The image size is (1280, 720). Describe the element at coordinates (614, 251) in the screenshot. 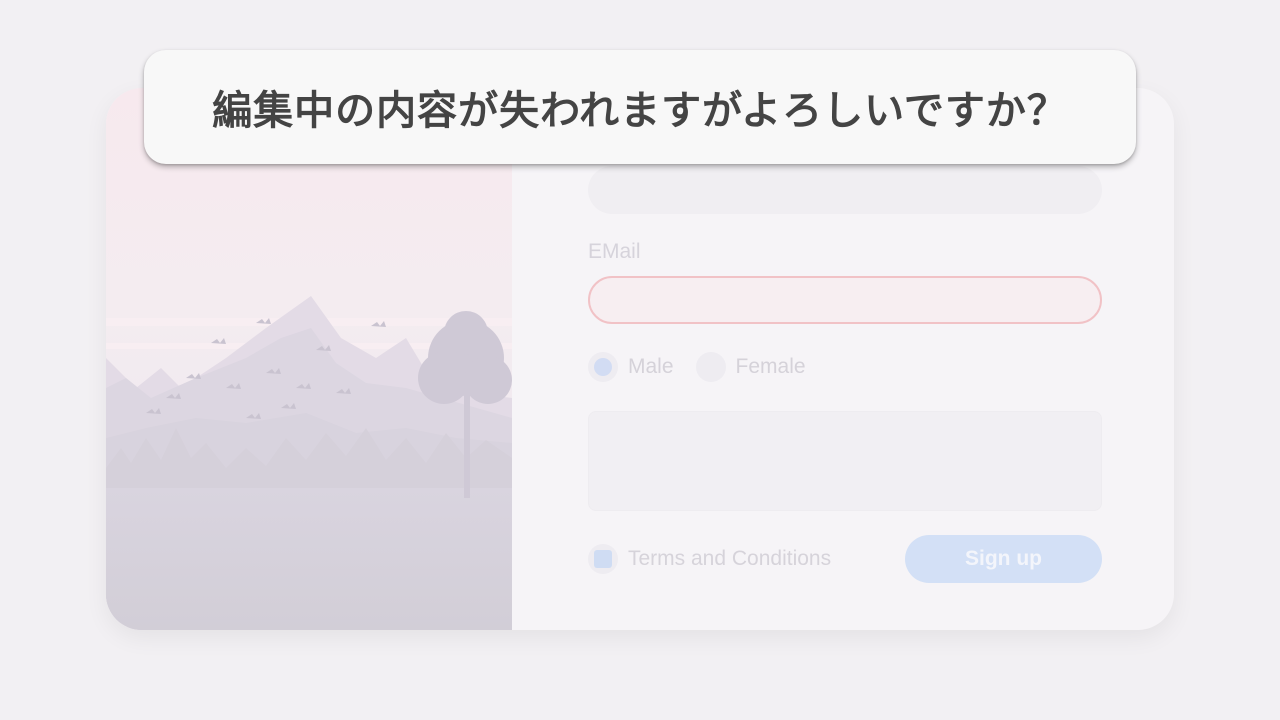

I see `email-label: EMail` at that location.